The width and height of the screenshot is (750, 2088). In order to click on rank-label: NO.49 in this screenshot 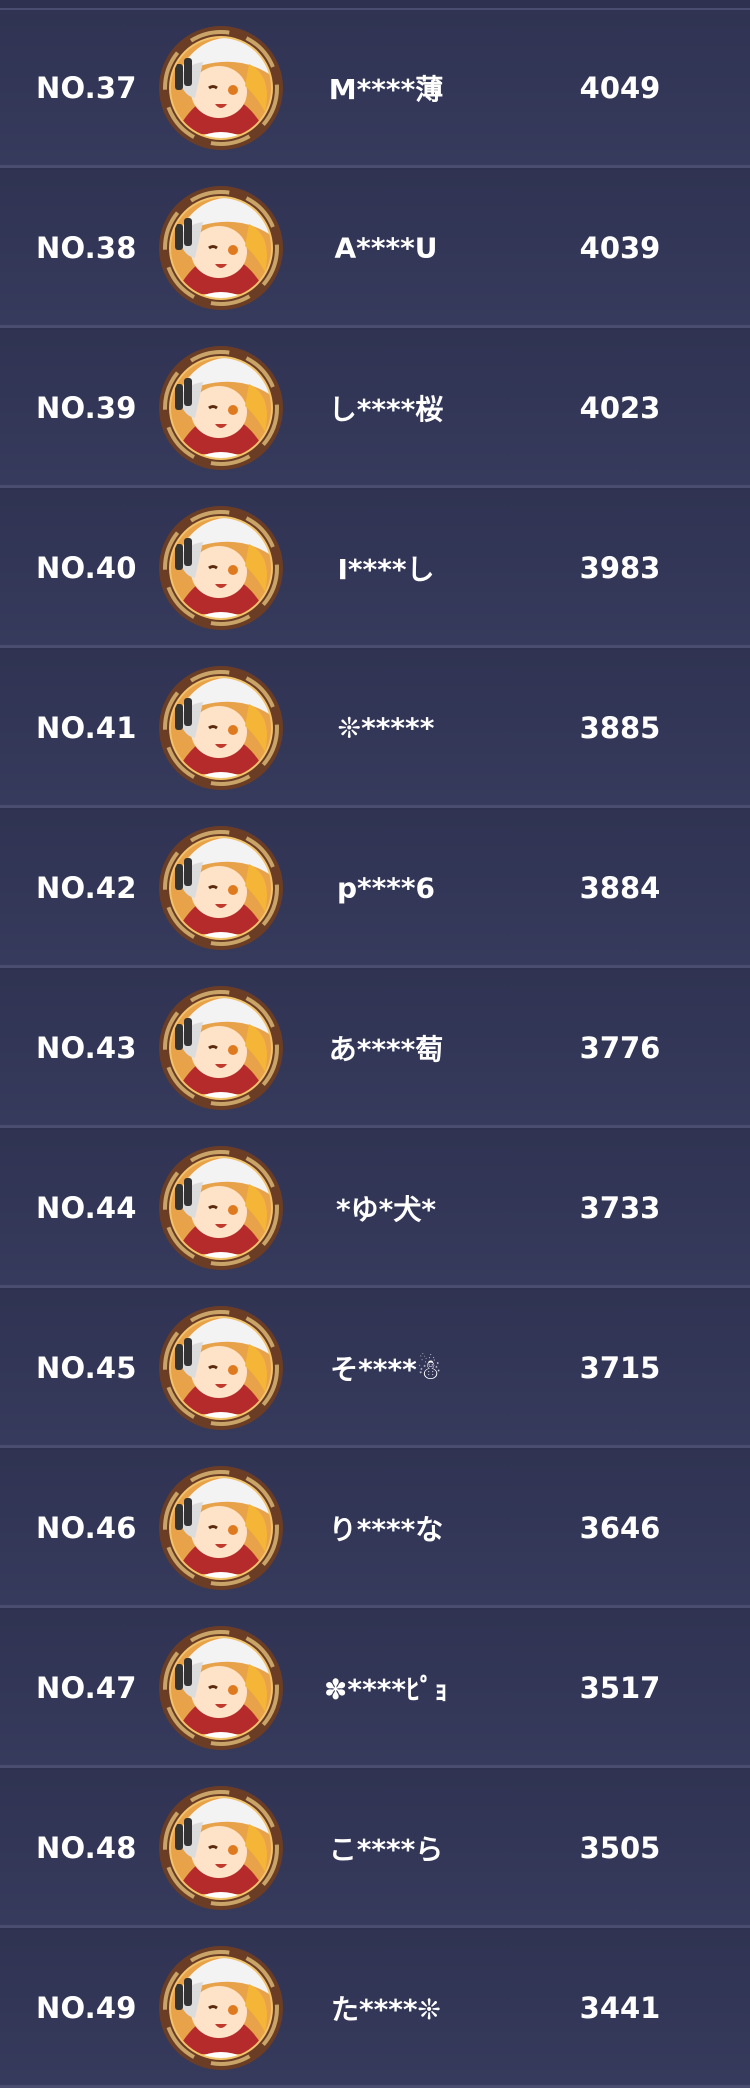, I will do `click(86, 2007)`.